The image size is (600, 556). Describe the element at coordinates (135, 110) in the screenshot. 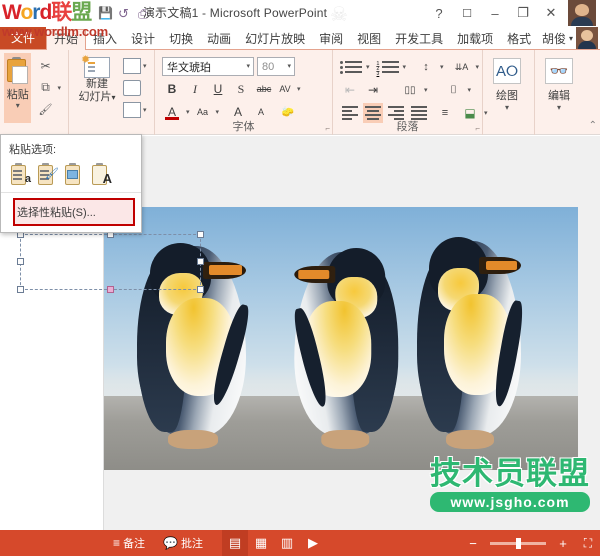

I see `section-button: ▾` at that location.